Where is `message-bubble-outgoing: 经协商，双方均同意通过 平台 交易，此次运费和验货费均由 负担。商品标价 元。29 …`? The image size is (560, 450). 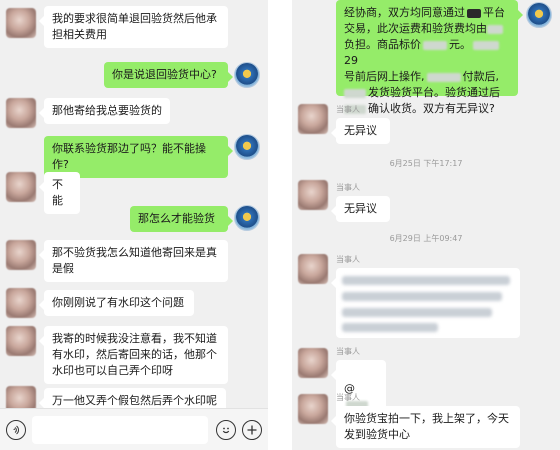
message-bubble-outgoing: 经协商，双方均同意通过 平台 交易，此次运费和验货费均由 负担。商品标价 元。29 … is located at coordinates (429, 57).